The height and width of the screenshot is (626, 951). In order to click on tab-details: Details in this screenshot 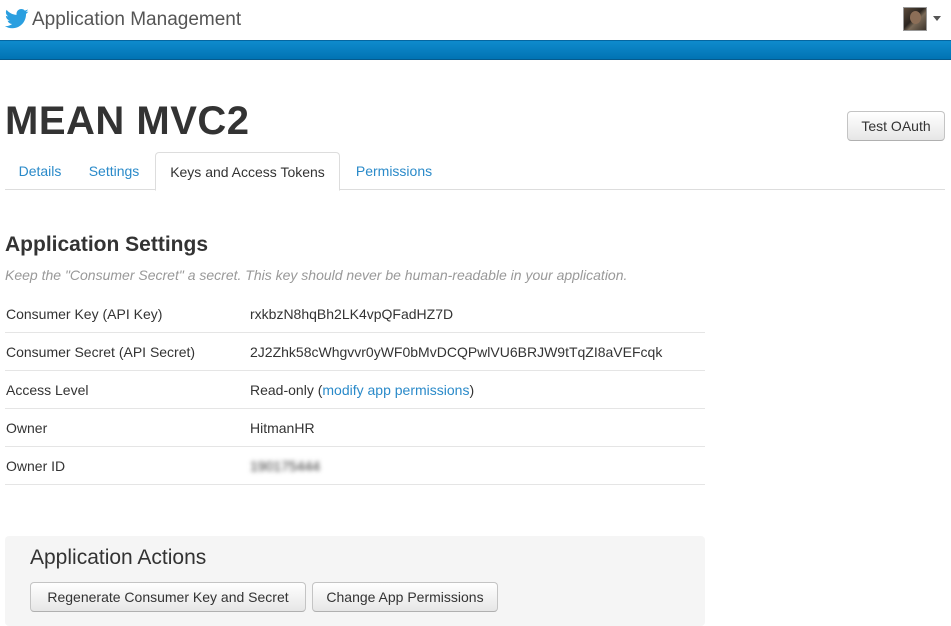, I will do `click(40, 171)`.